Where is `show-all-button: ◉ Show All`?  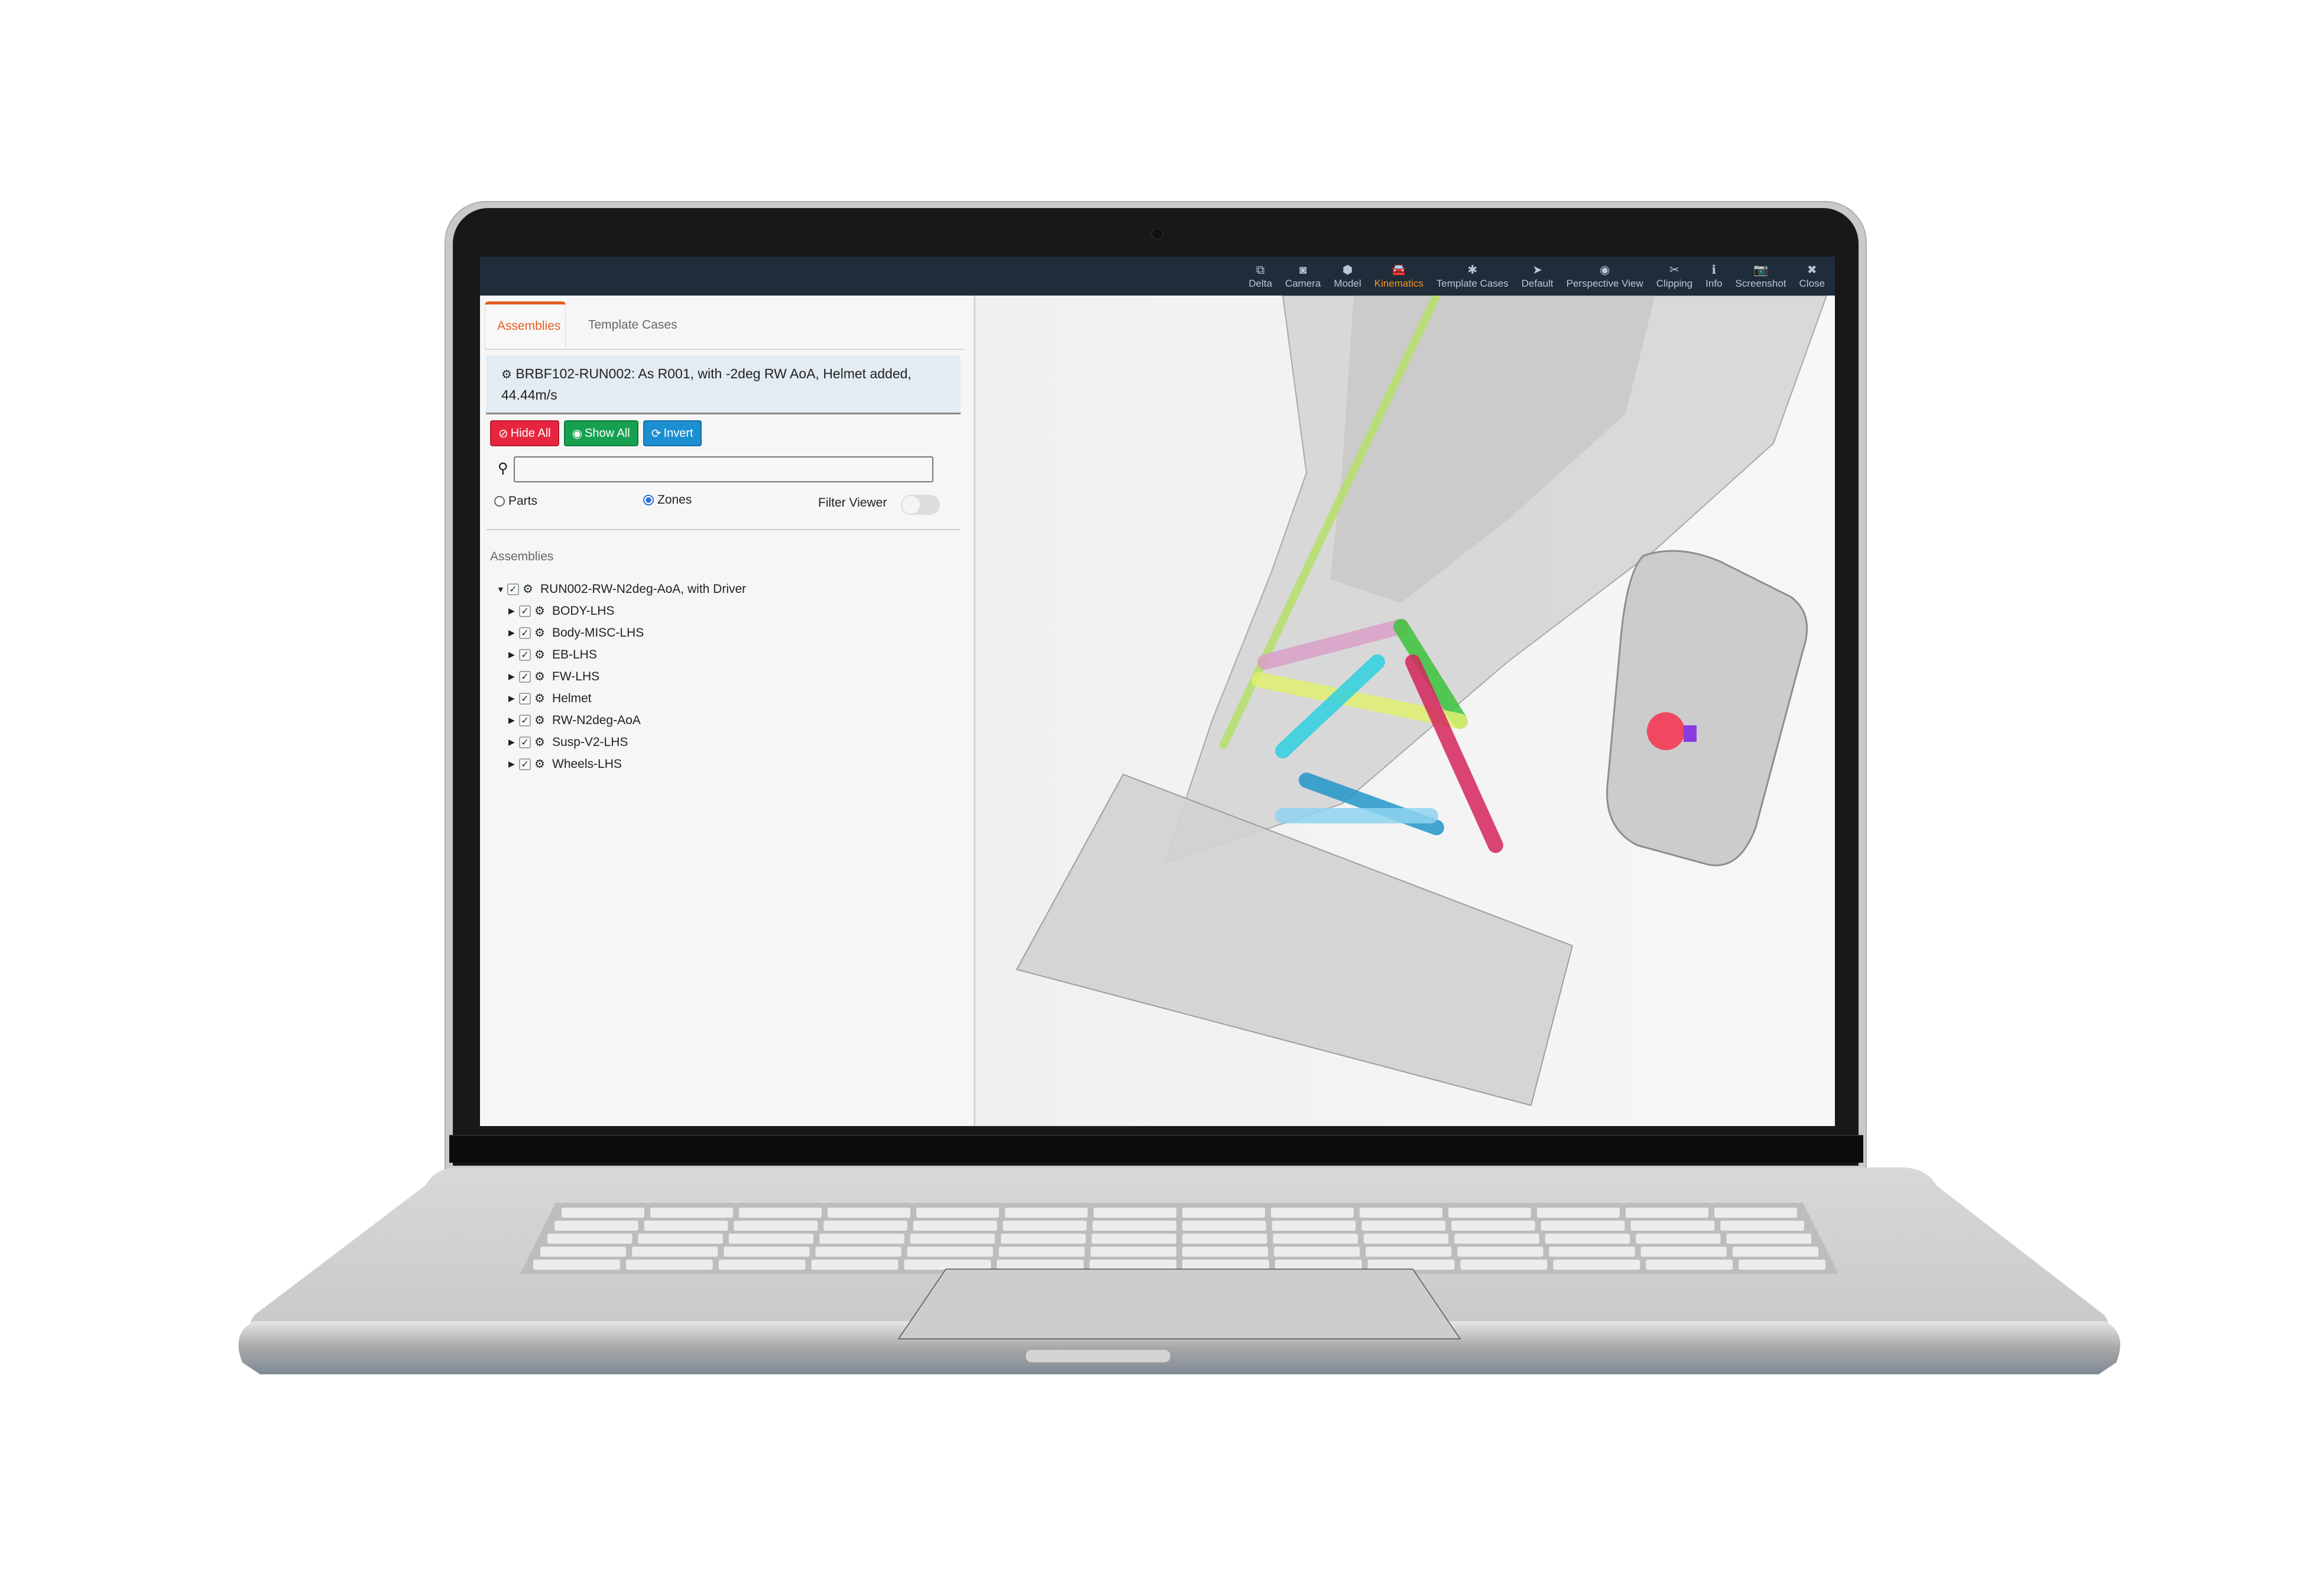 show-all-button: ◉ Show All is located at coordinates (600, 433).